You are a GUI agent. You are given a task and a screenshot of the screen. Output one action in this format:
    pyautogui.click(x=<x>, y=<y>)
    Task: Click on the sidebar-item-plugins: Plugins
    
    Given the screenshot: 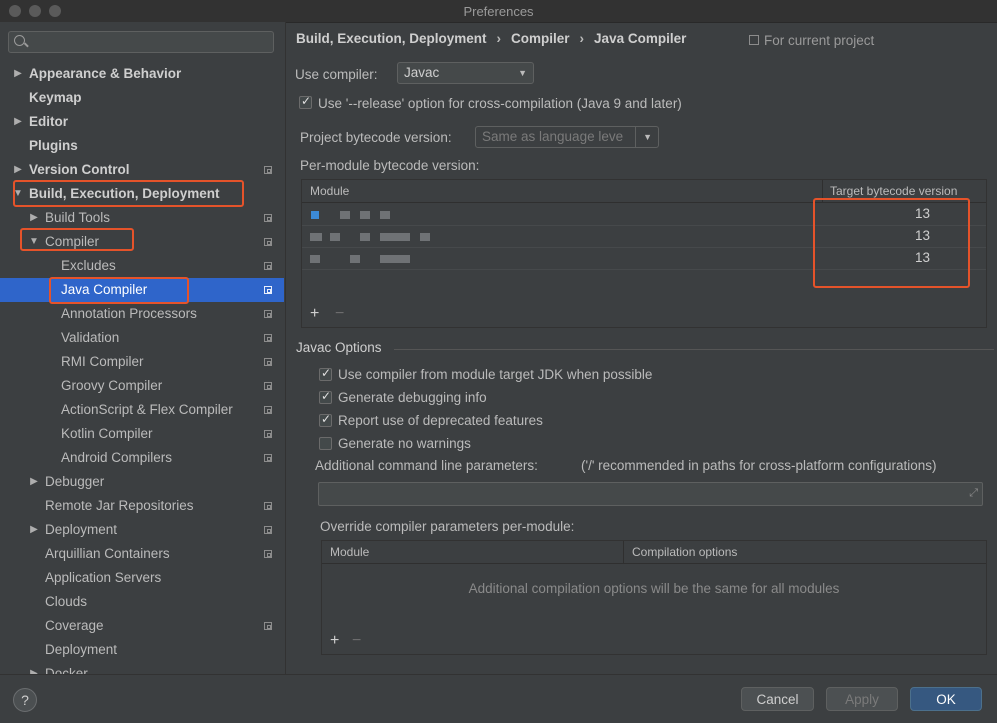 What is the action you would take?
    pyautogui.click(x=142, y=146)
    